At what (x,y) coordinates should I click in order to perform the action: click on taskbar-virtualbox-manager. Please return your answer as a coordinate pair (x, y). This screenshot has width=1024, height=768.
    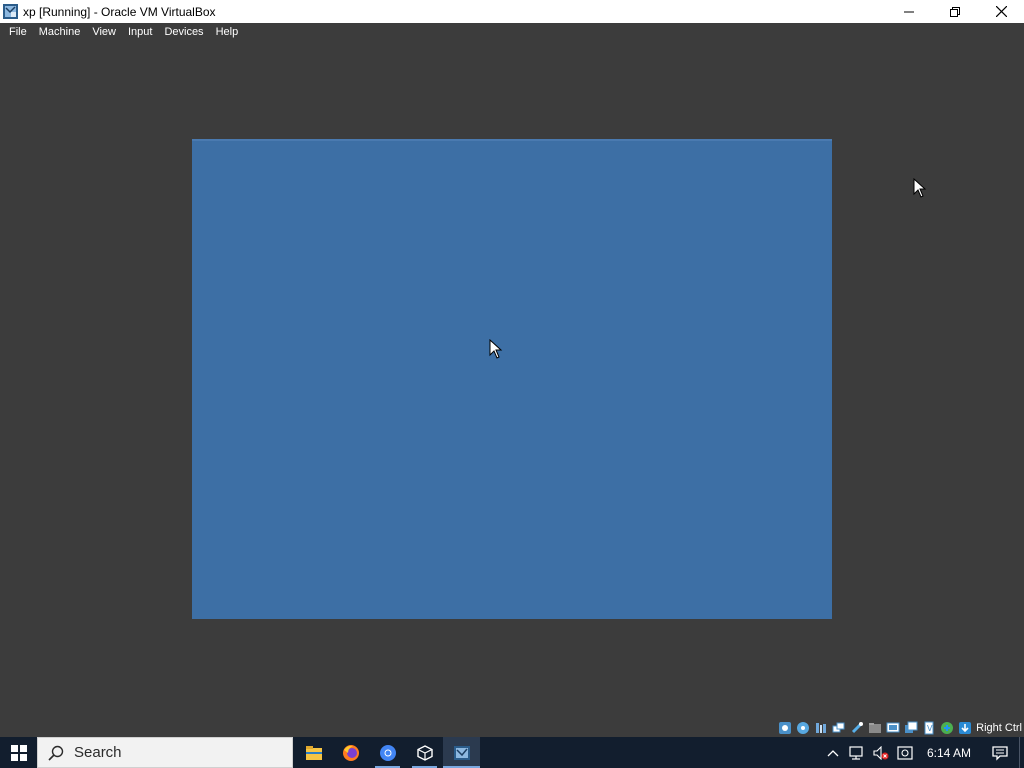
    Looking at the image, I should click on (424, 752).